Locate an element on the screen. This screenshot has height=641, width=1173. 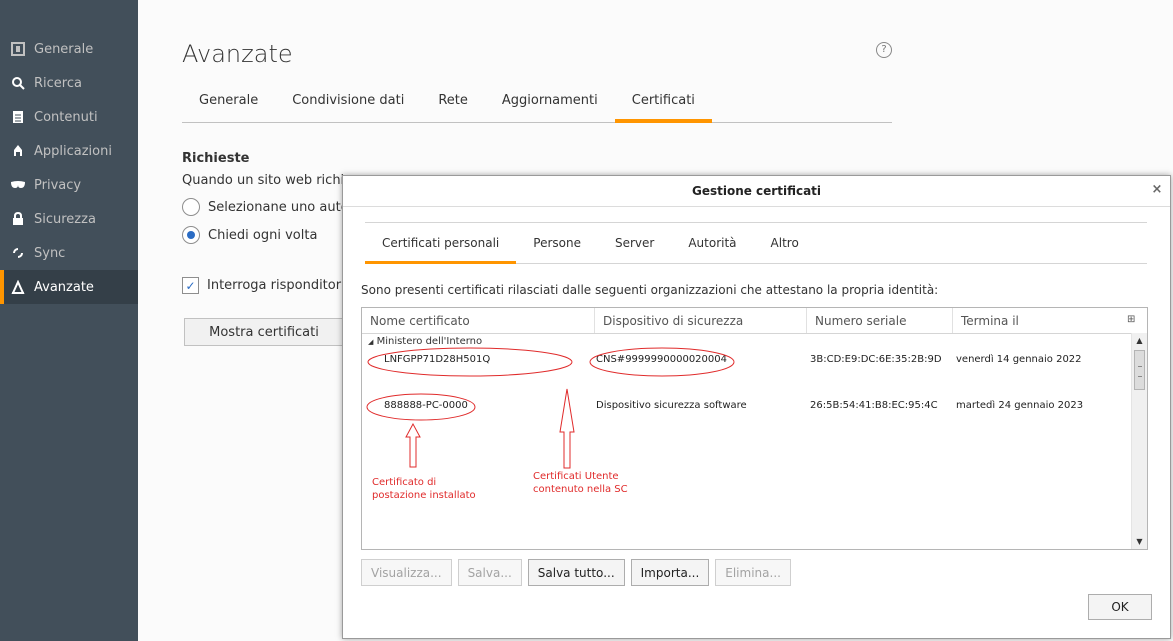
vertical-scrollbar: ▲ ▼ is located at coordinates (1139, 441).